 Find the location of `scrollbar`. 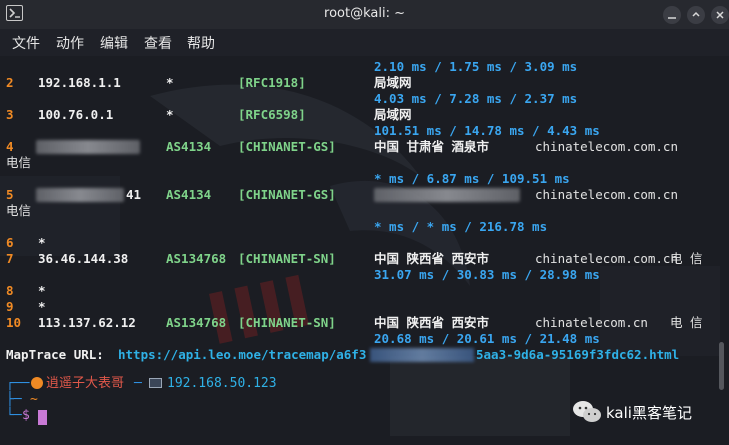

scrollbar is located at coordinates (721, 366).